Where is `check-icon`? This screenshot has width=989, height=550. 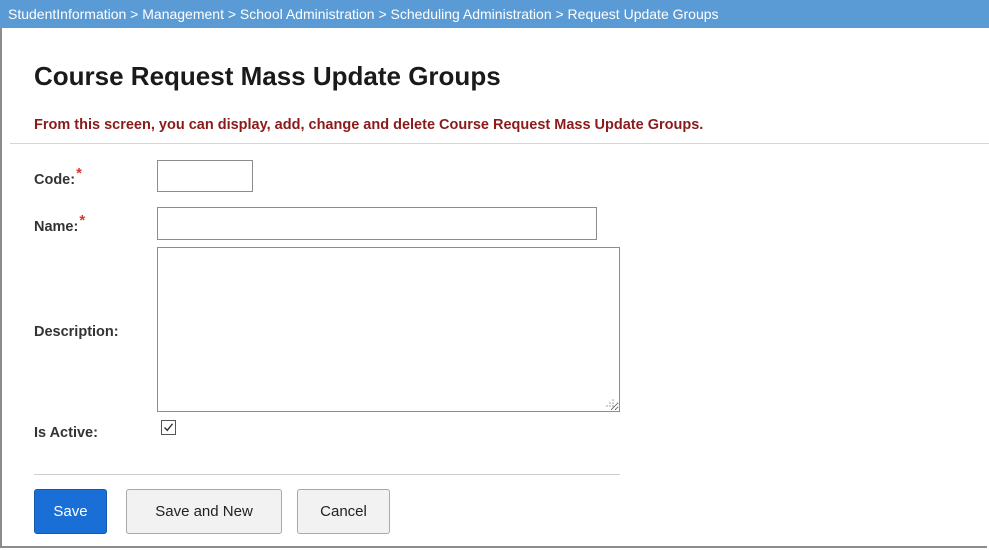
check-icon is located at coordinates (169, 427).